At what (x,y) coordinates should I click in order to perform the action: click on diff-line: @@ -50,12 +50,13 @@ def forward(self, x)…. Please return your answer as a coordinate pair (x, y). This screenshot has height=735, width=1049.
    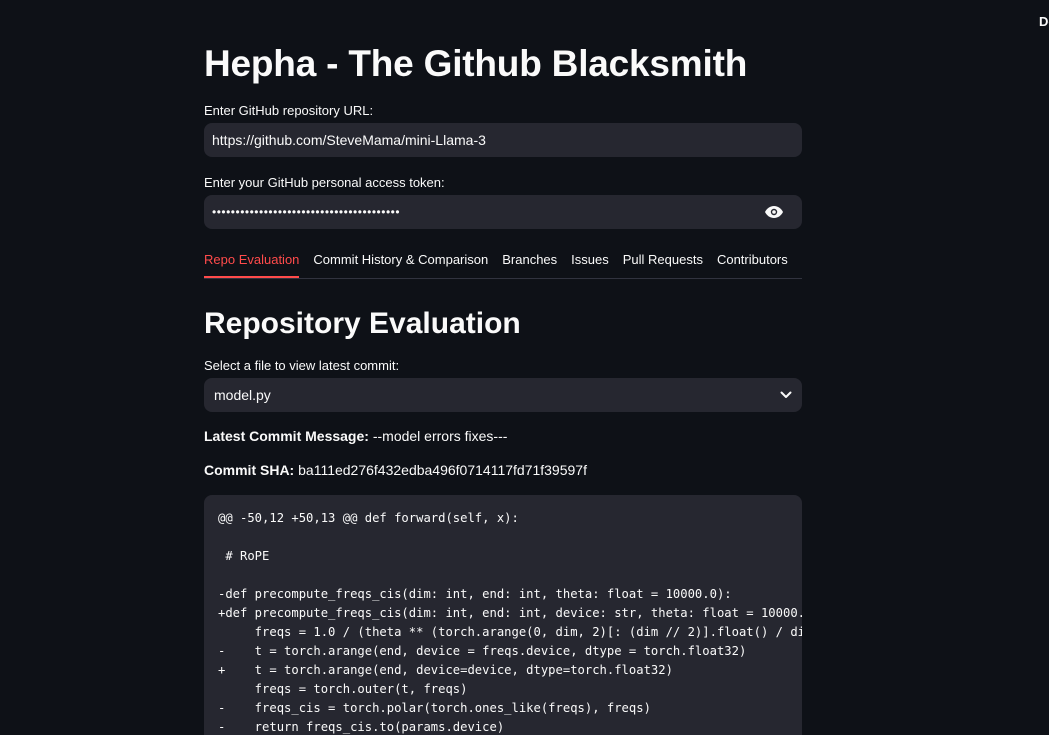
    Looking at the image, I should click on (368, 518).